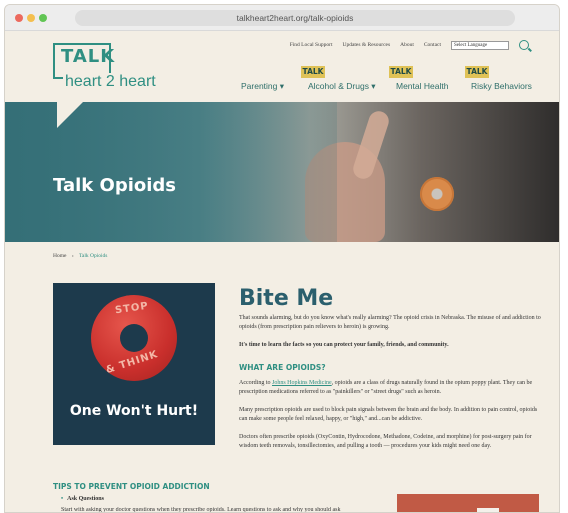 This screenshot has width=568, height=513. Describe the element at coordinates (366, 45) in the screenshot. I see `updates-resources-link: Updates & Resources` at that location.